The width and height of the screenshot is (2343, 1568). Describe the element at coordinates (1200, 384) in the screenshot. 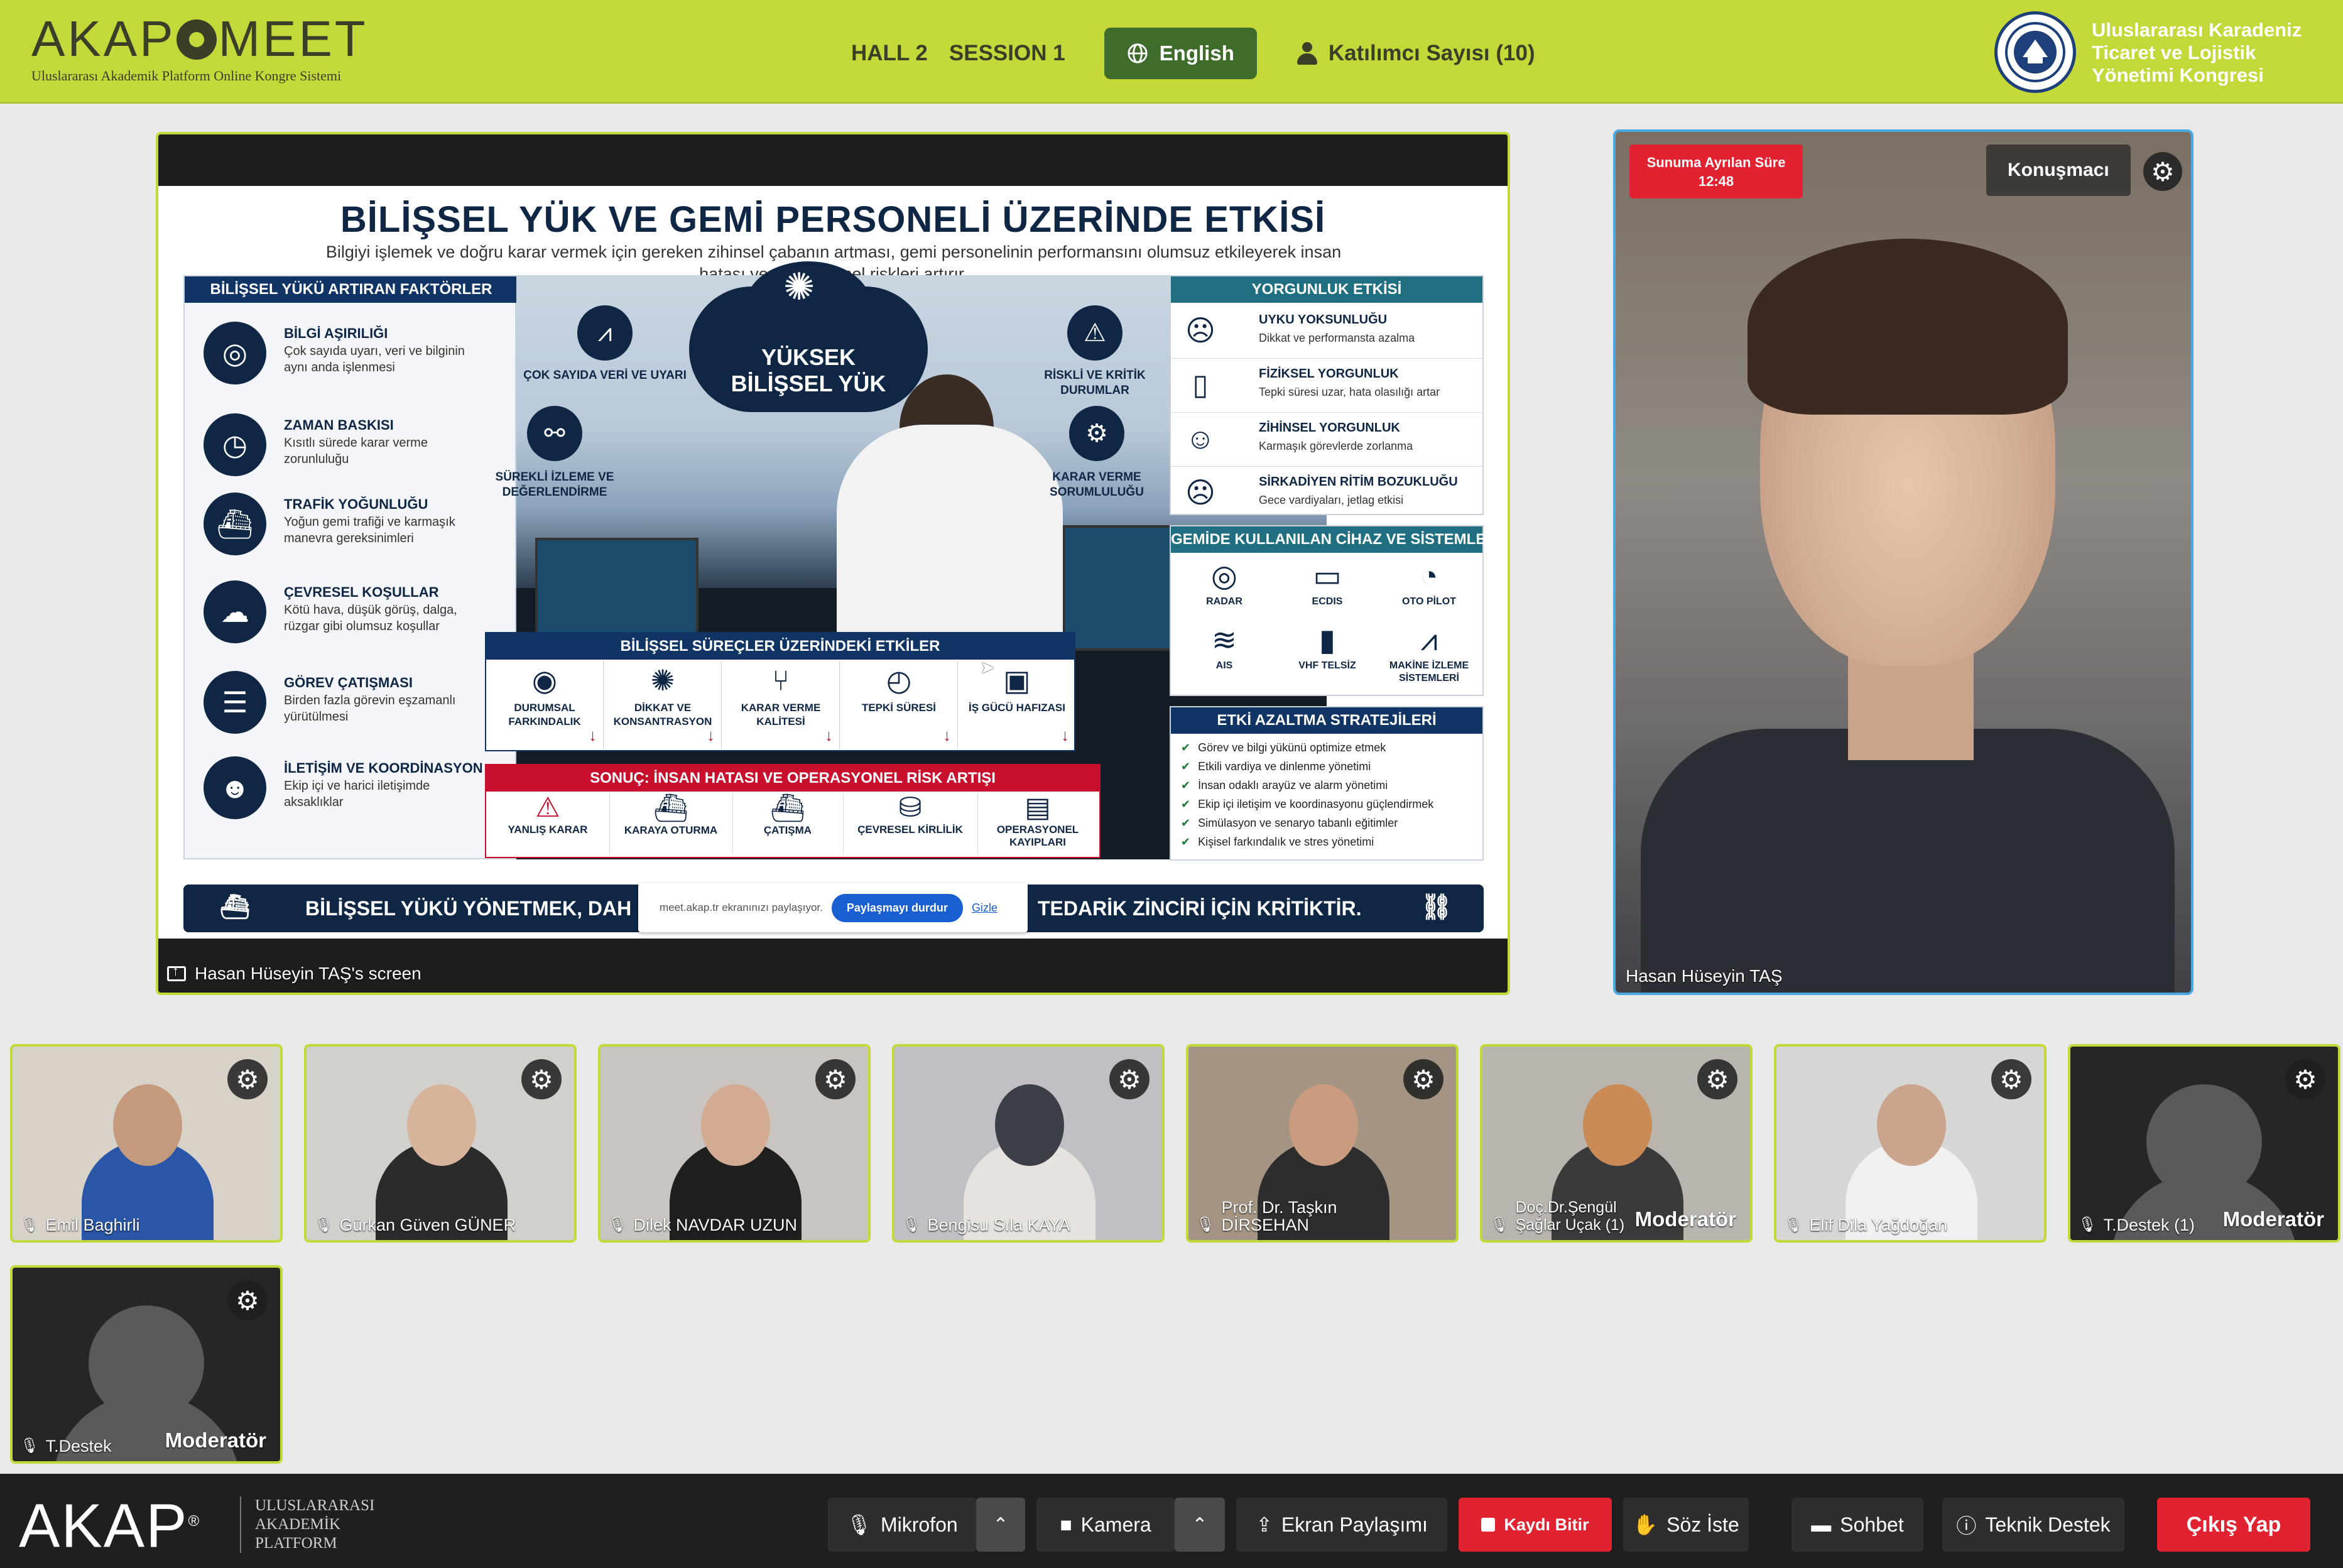

I see `battery-icon: ▯` at that location.